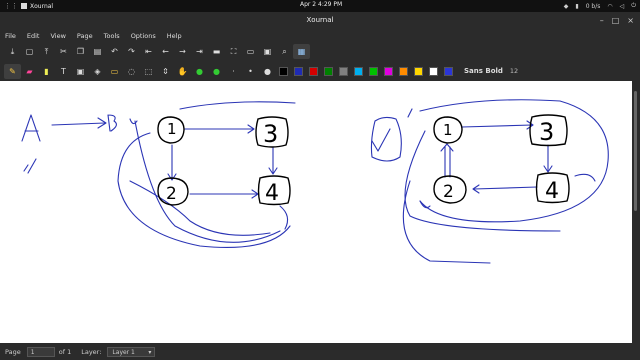 This screenshot has height=360, width=640. Describe the element at coordinates (11, 6) in the screenshot. I see `grid-icon: ⋮⋮` at that location.